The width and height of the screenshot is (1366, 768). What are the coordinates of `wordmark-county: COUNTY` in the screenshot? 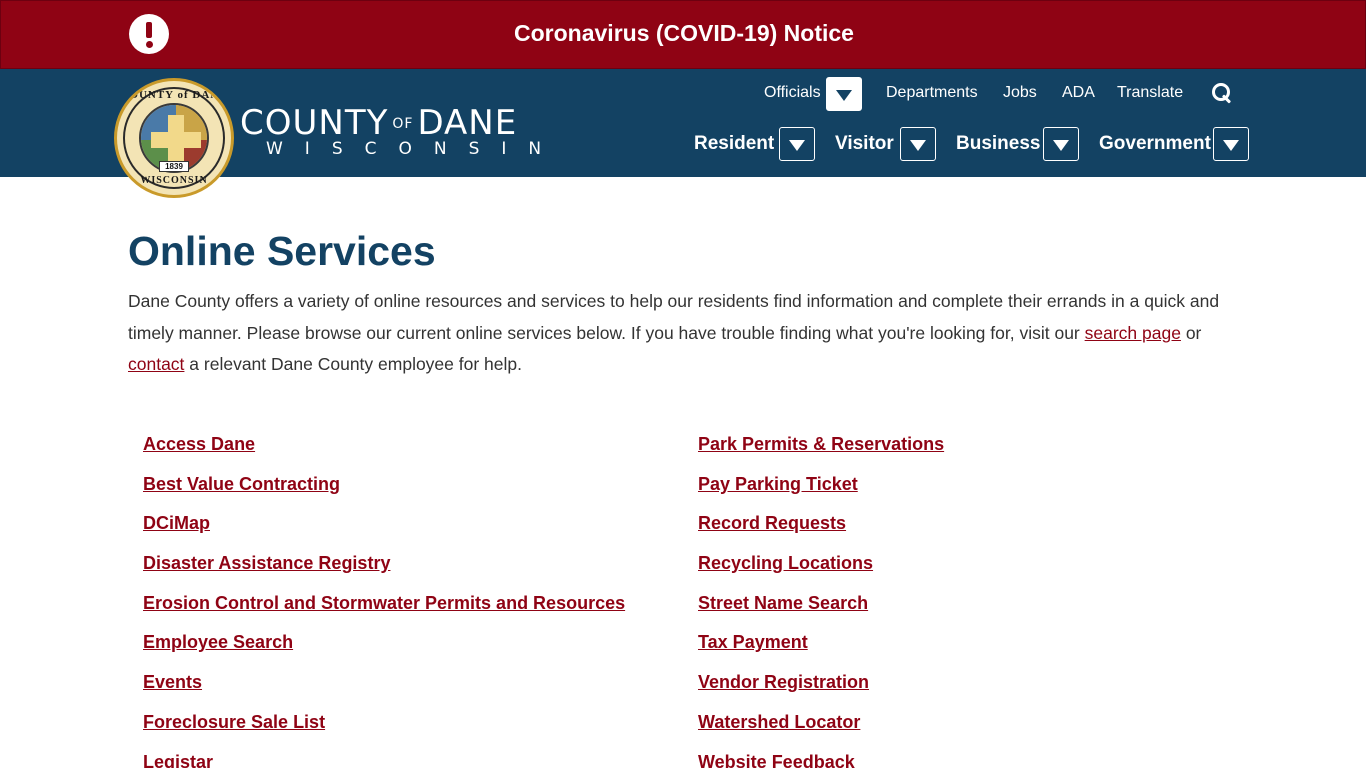 It's located at (314, 123).